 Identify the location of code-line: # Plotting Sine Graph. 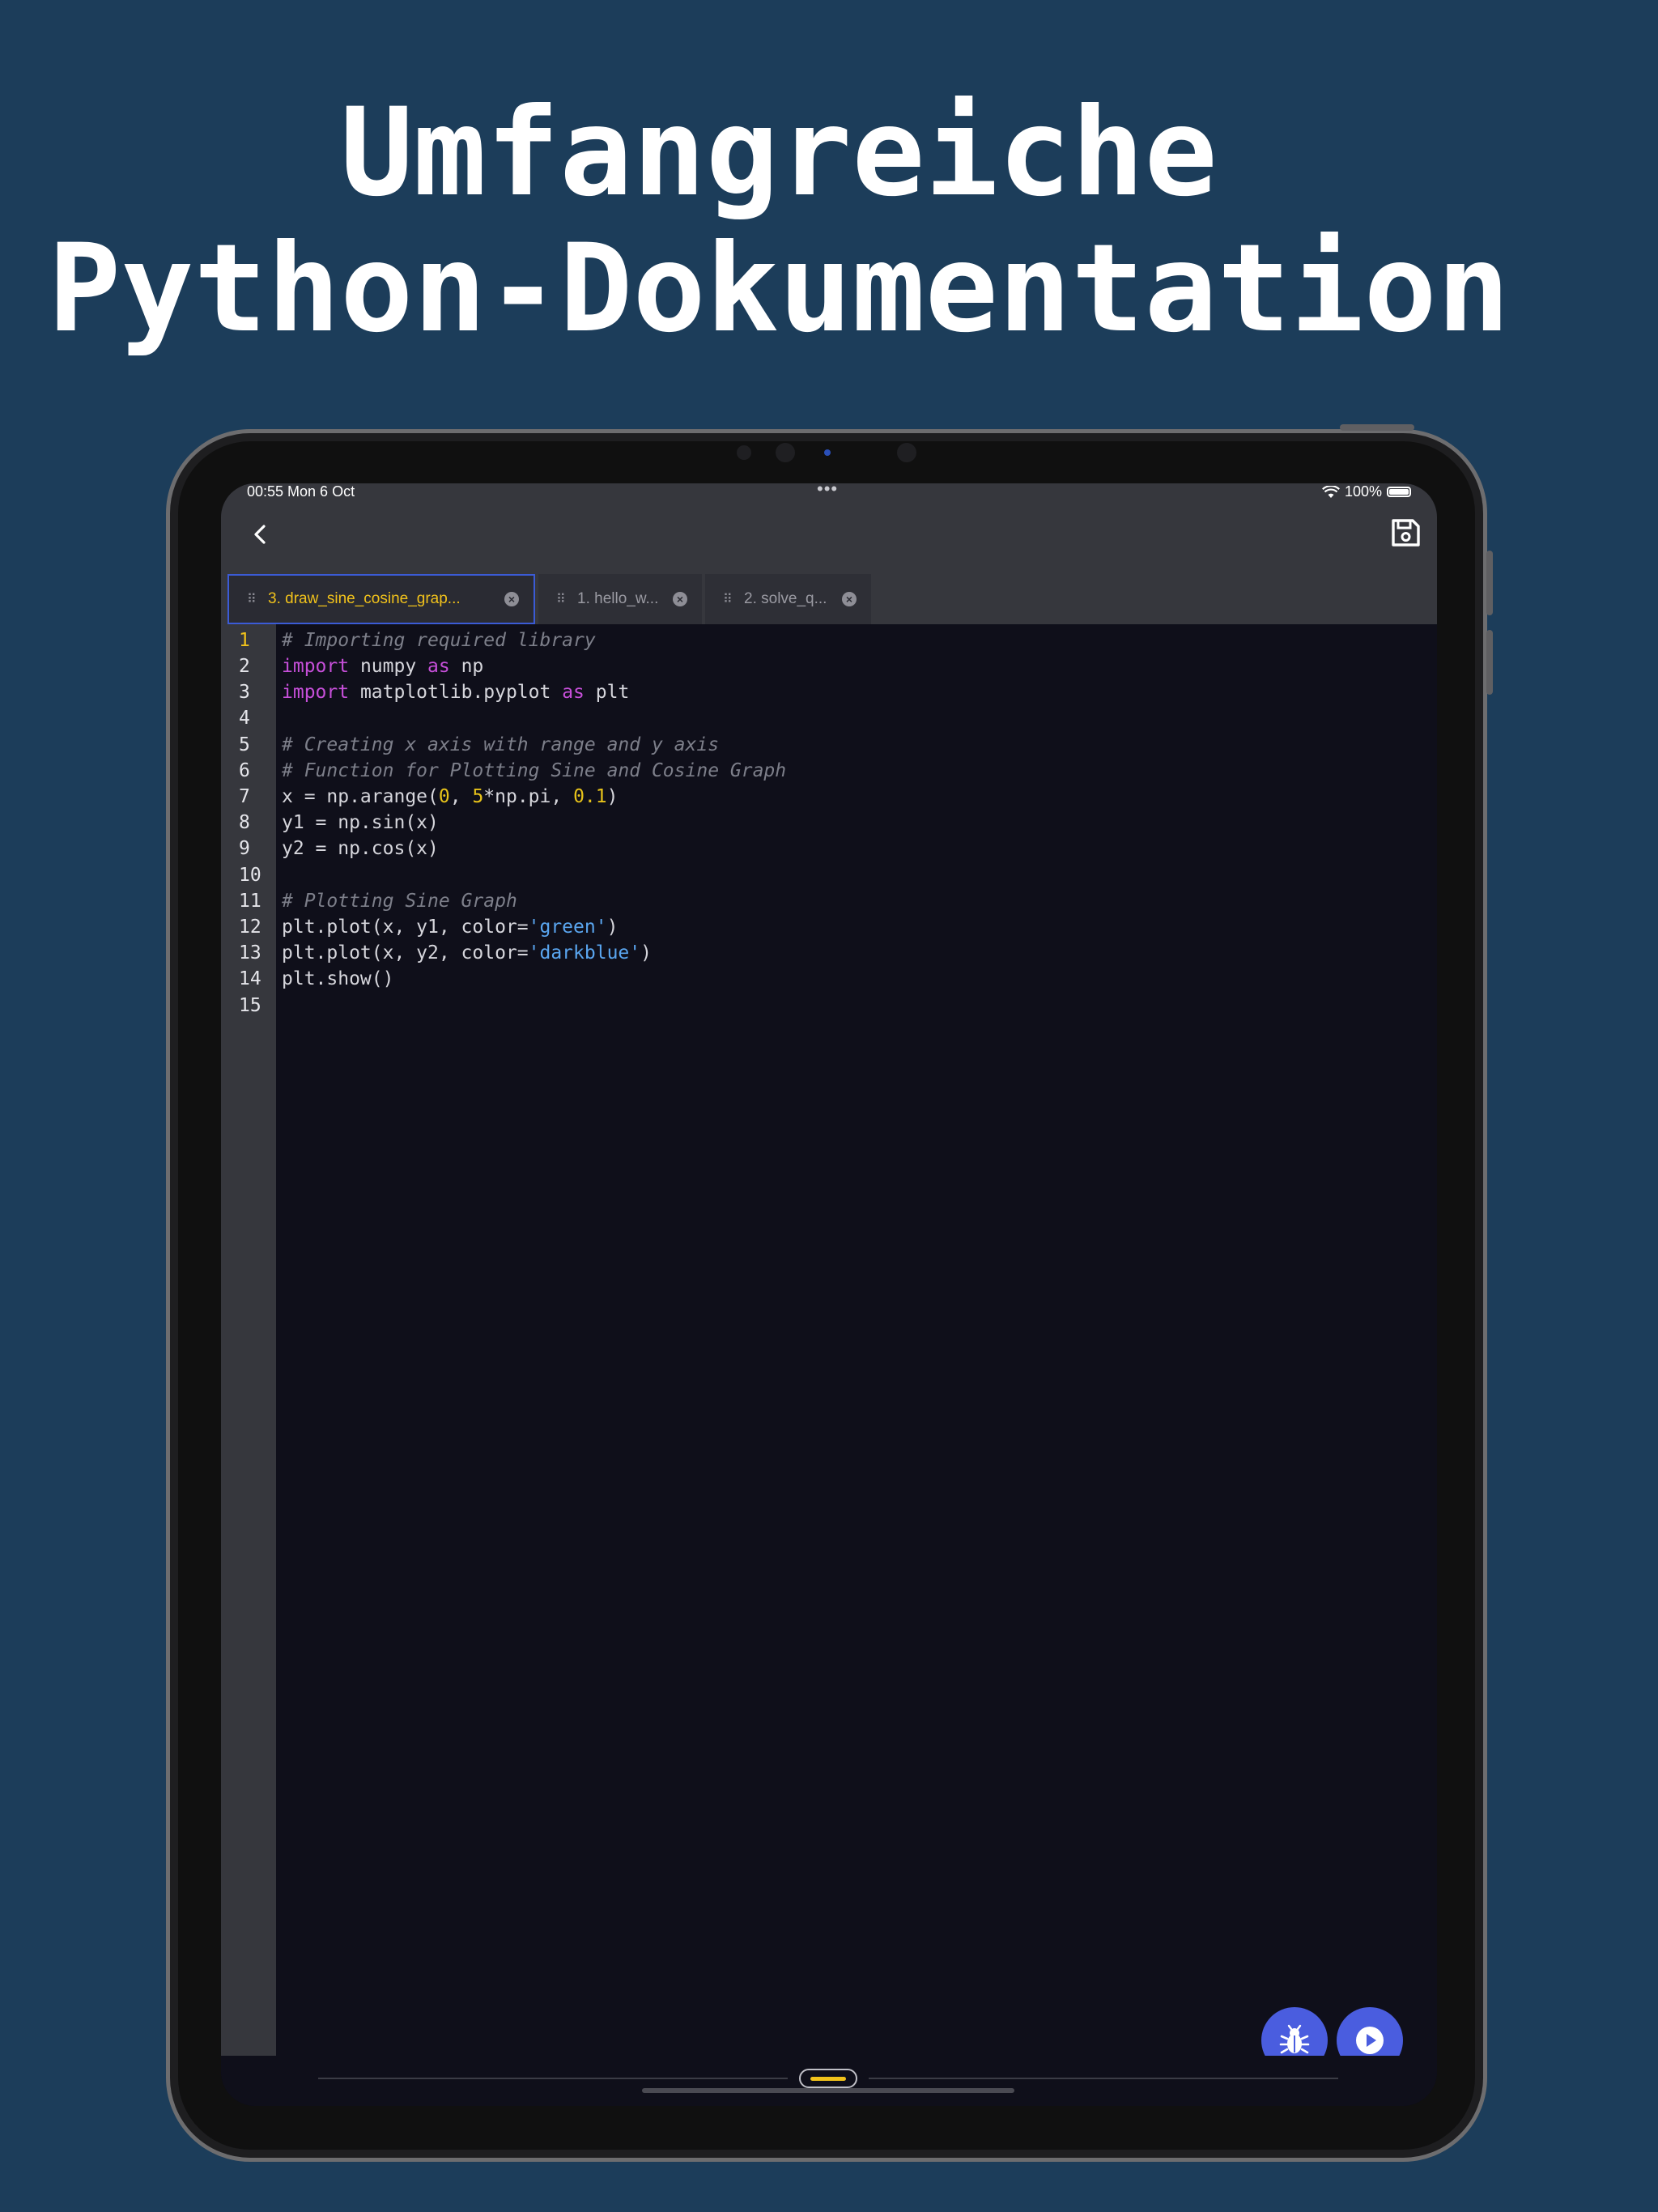
(399, 901).